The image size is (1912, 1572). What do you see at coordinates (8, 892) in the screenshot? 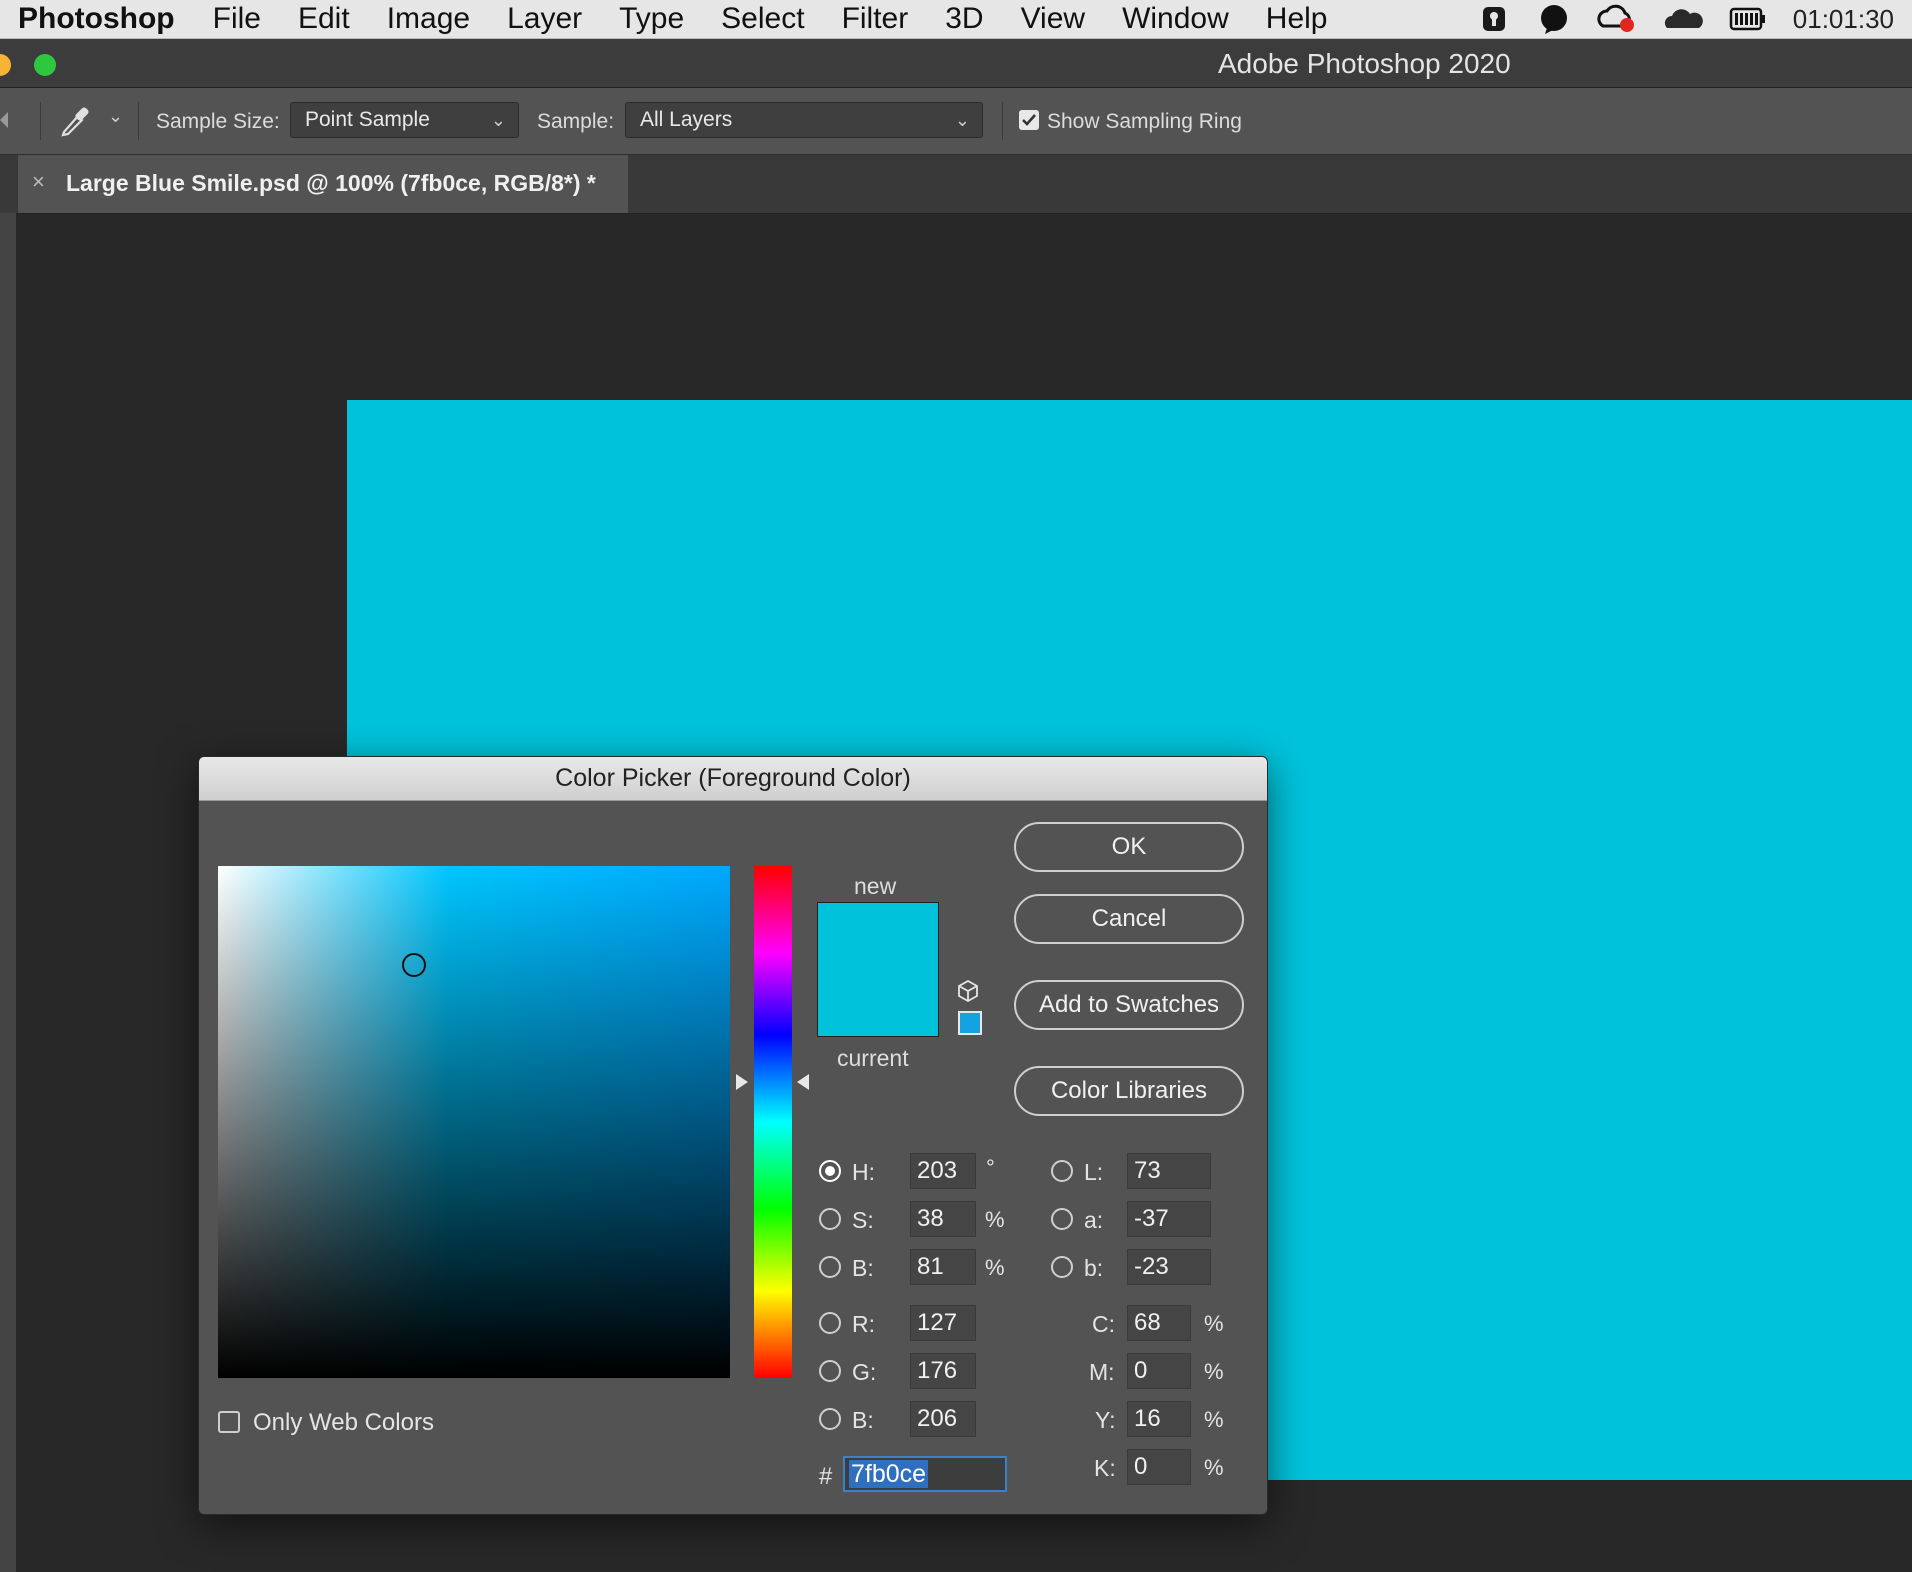
I see `tools-panel-edge` at bounding box center [8, 892].